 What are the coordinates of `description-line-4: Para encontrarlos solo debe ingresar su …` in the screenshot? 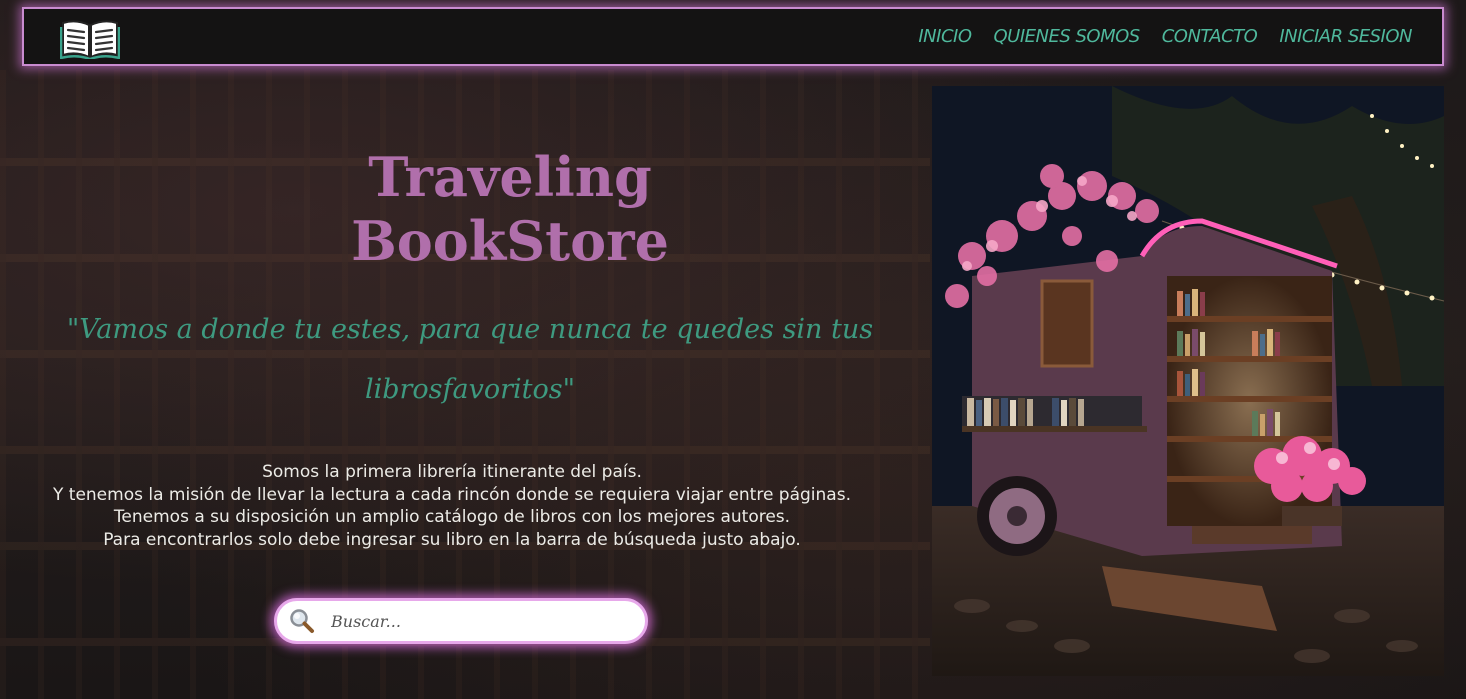 It's located at (452, 539).